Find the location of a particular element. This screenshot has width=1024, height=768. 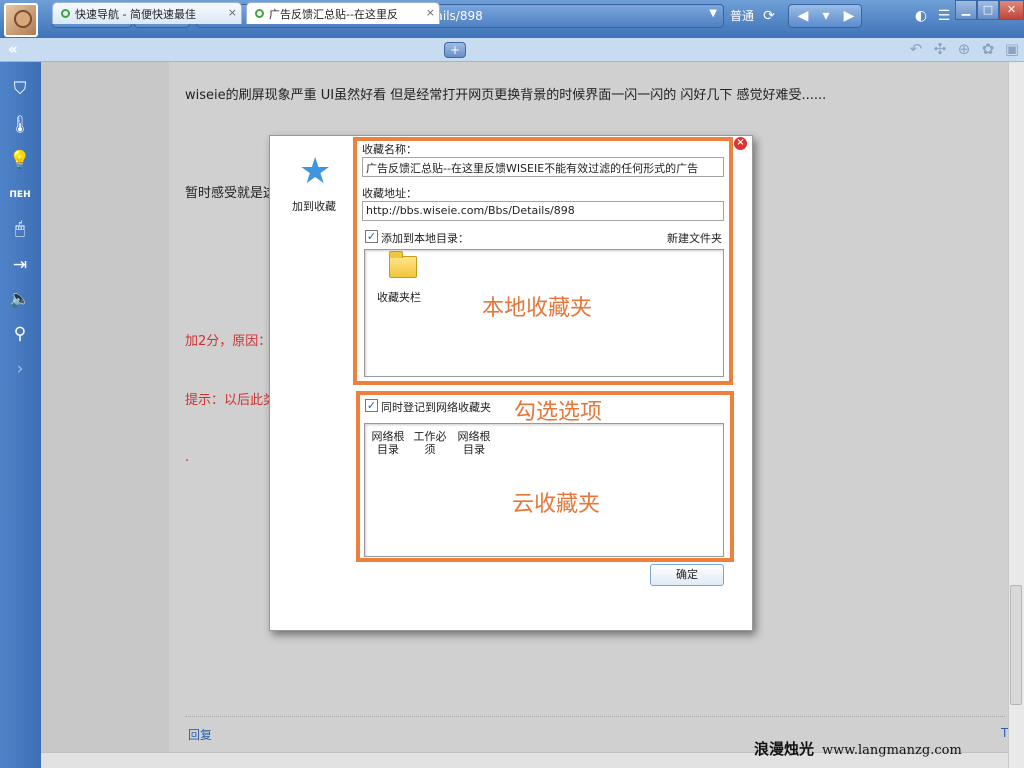

confirm-button: 确定 is located at coordinates (687, 575).